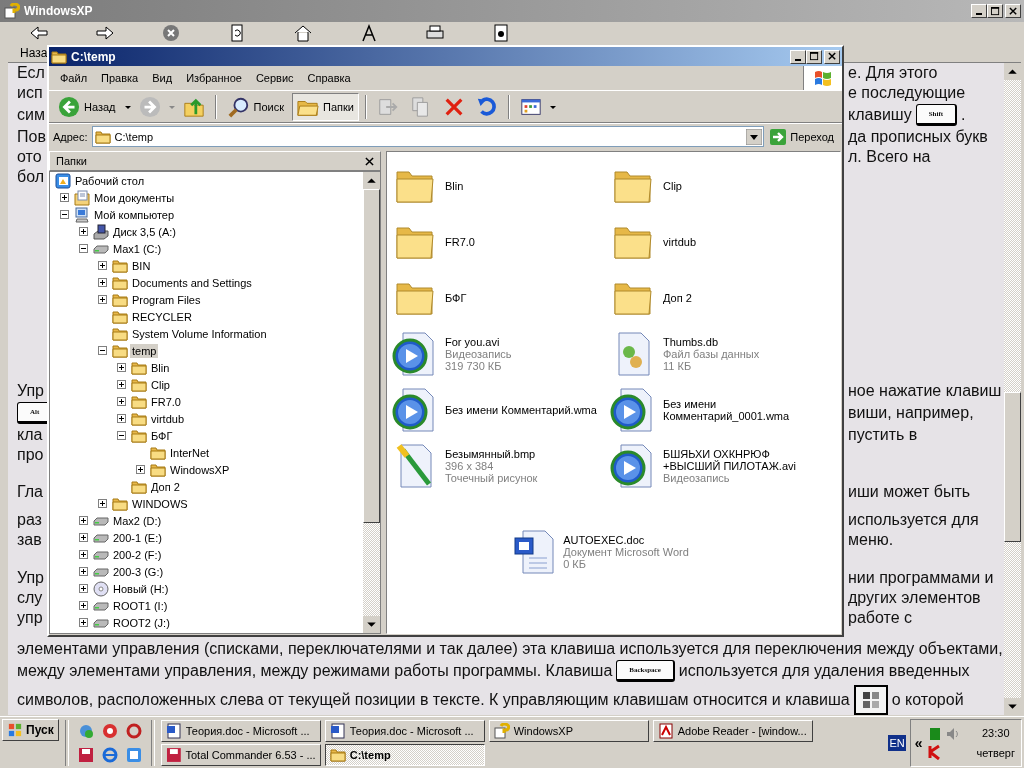 This screenshot has width=1024, height=768. I want to click on tree-item: 200-2 (F:), so click(137, 554).